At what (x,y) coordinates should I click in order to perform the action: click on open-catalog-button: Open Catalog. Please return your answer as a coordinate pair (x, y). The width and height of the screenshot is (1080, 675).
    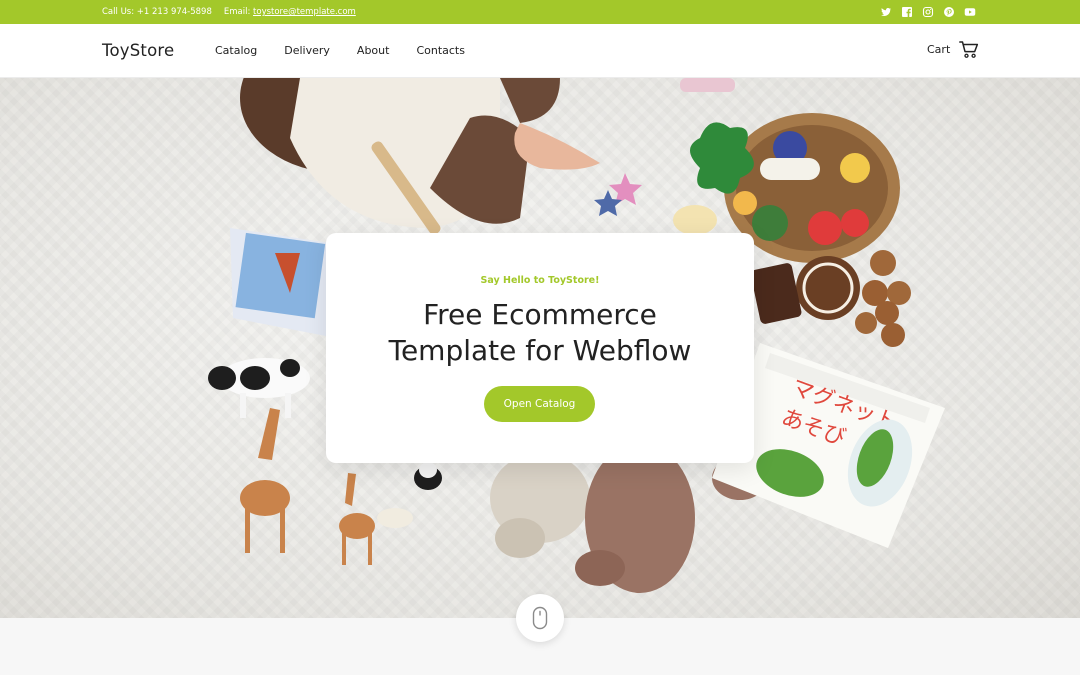
    Looking at the image, I should click on (539, 404).